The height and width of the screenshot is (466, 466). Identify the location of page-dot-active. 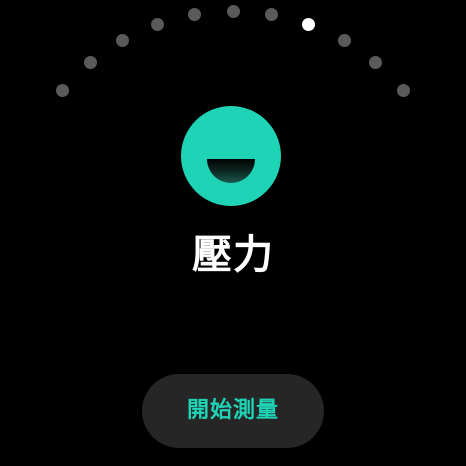
(309, 24).